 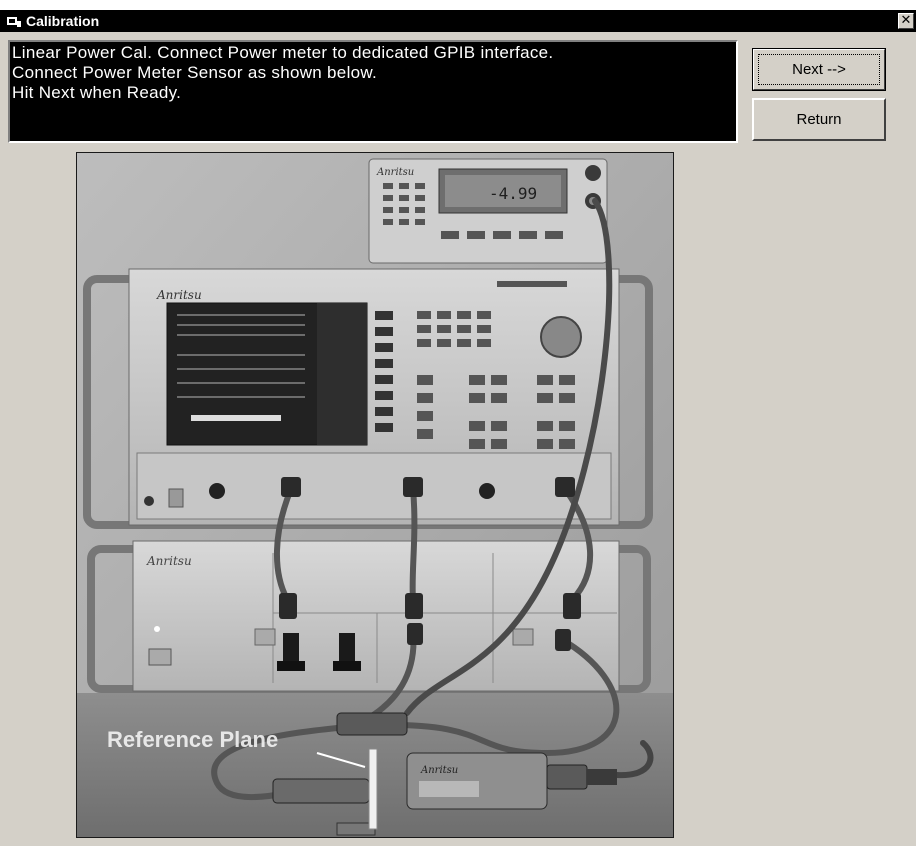 What do you see at coordinates (488, 211) in the screenshot?
I see `power-meter: -4.99 Anritsu` at bounding box center [488, 211].